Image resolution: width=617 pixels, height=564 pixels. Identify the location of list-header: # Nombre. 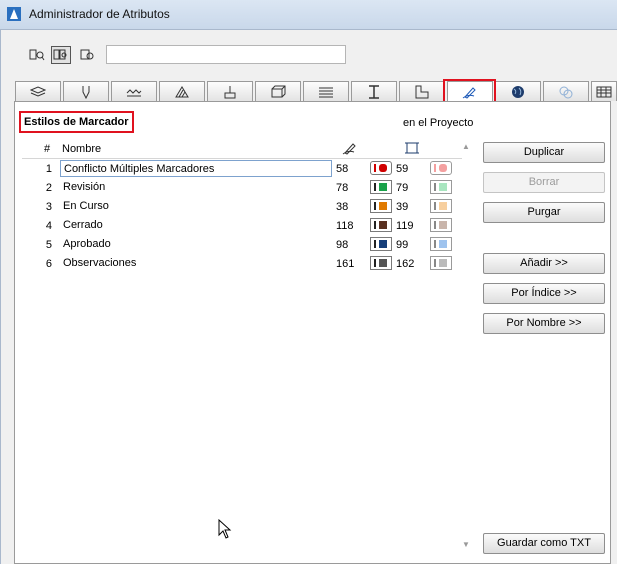
(242, 149).